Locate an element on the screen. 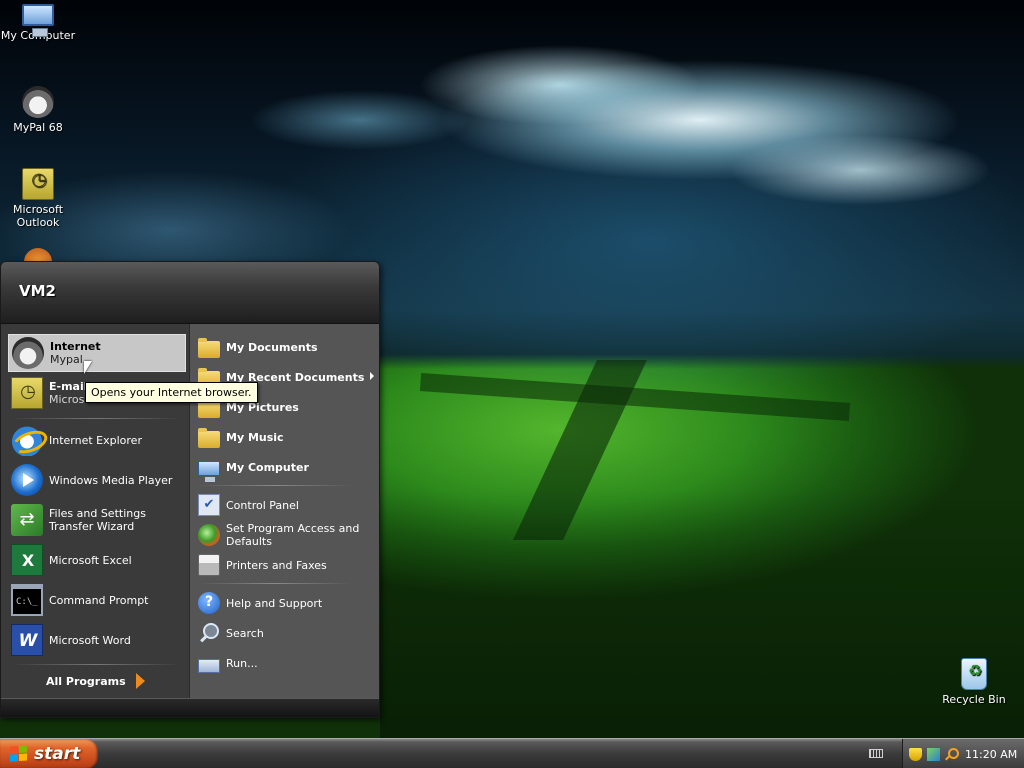 This screenshot has width=1024, height=768. recent-item-label: Internet Explorer is located at coordinates (95, 440).